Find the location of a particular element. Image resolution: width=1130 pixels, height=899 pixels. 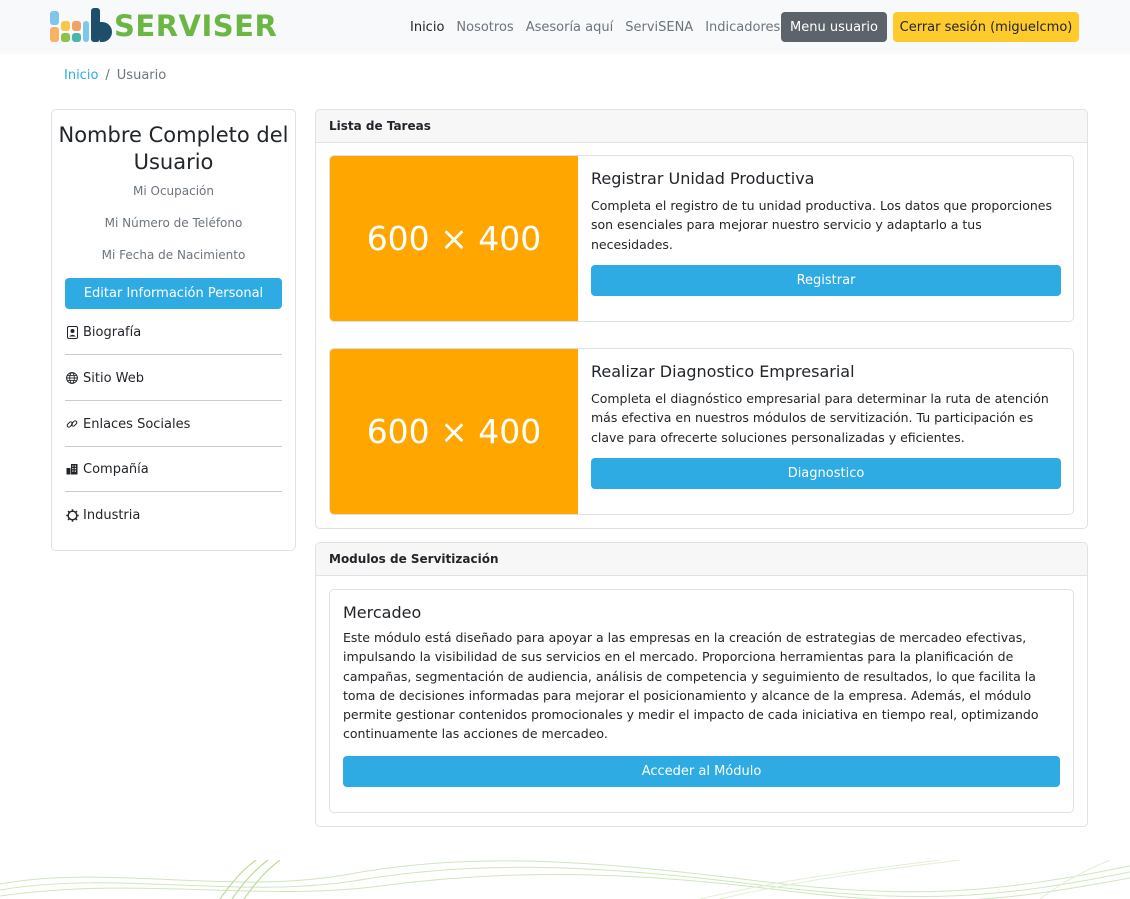

diagnostic-button: Diagnostico is located at coordinates (826, 473).